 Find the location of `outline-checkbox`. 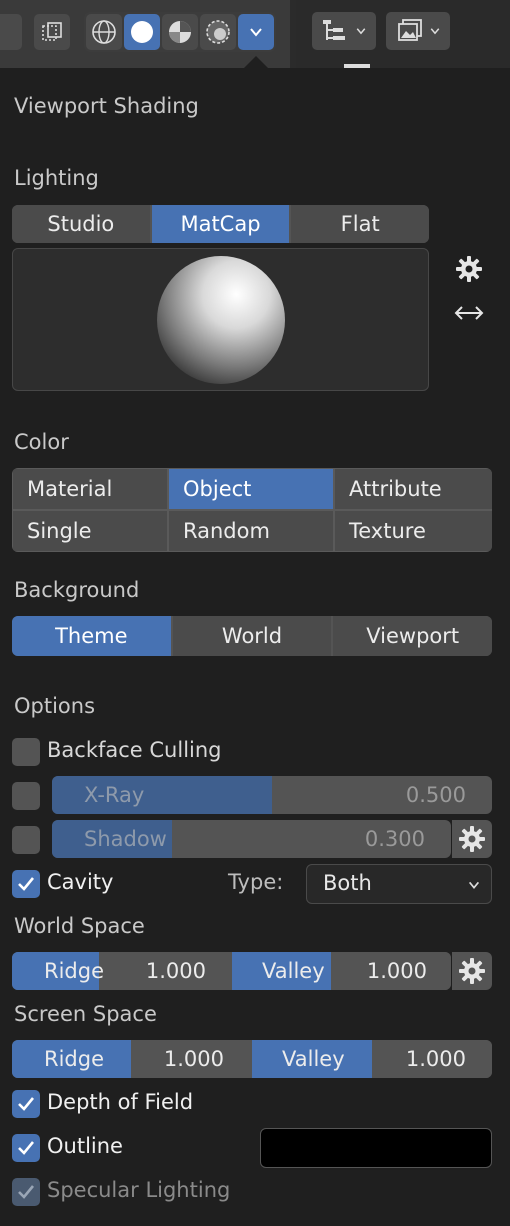

outline-checkbox is located at coordinates (26, 1148).